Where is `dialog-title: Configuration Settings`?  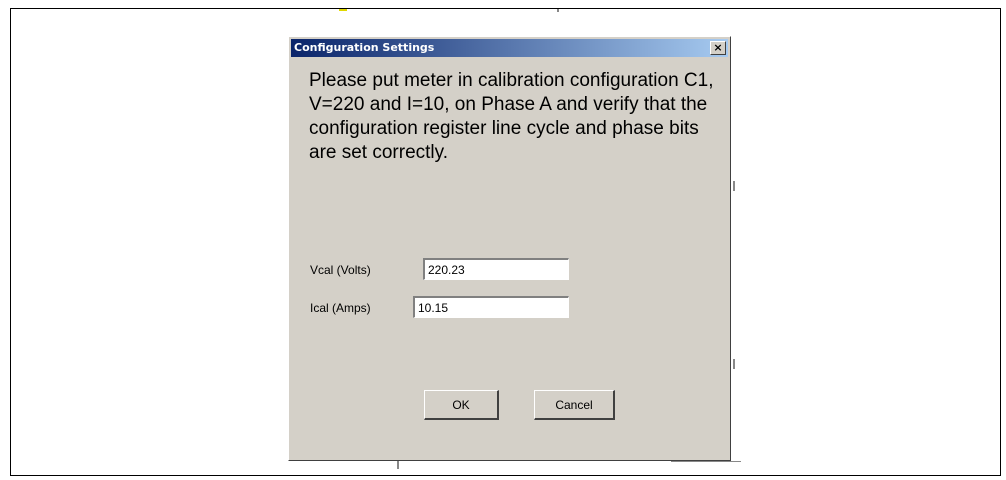
dialog-title: Configuration Settings is located at coordinates (364, 47).